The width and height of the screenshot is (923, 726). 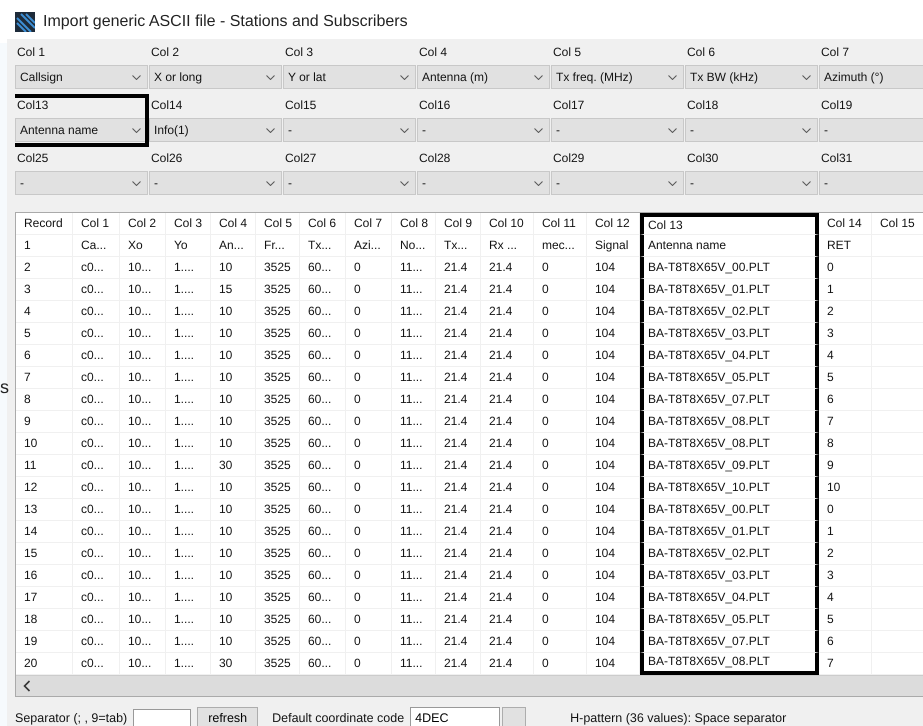 What do you see at coordinates (469, 685) in the screenshot?
I see `horizontal-scrollbar` at bounding box center [469, 685].